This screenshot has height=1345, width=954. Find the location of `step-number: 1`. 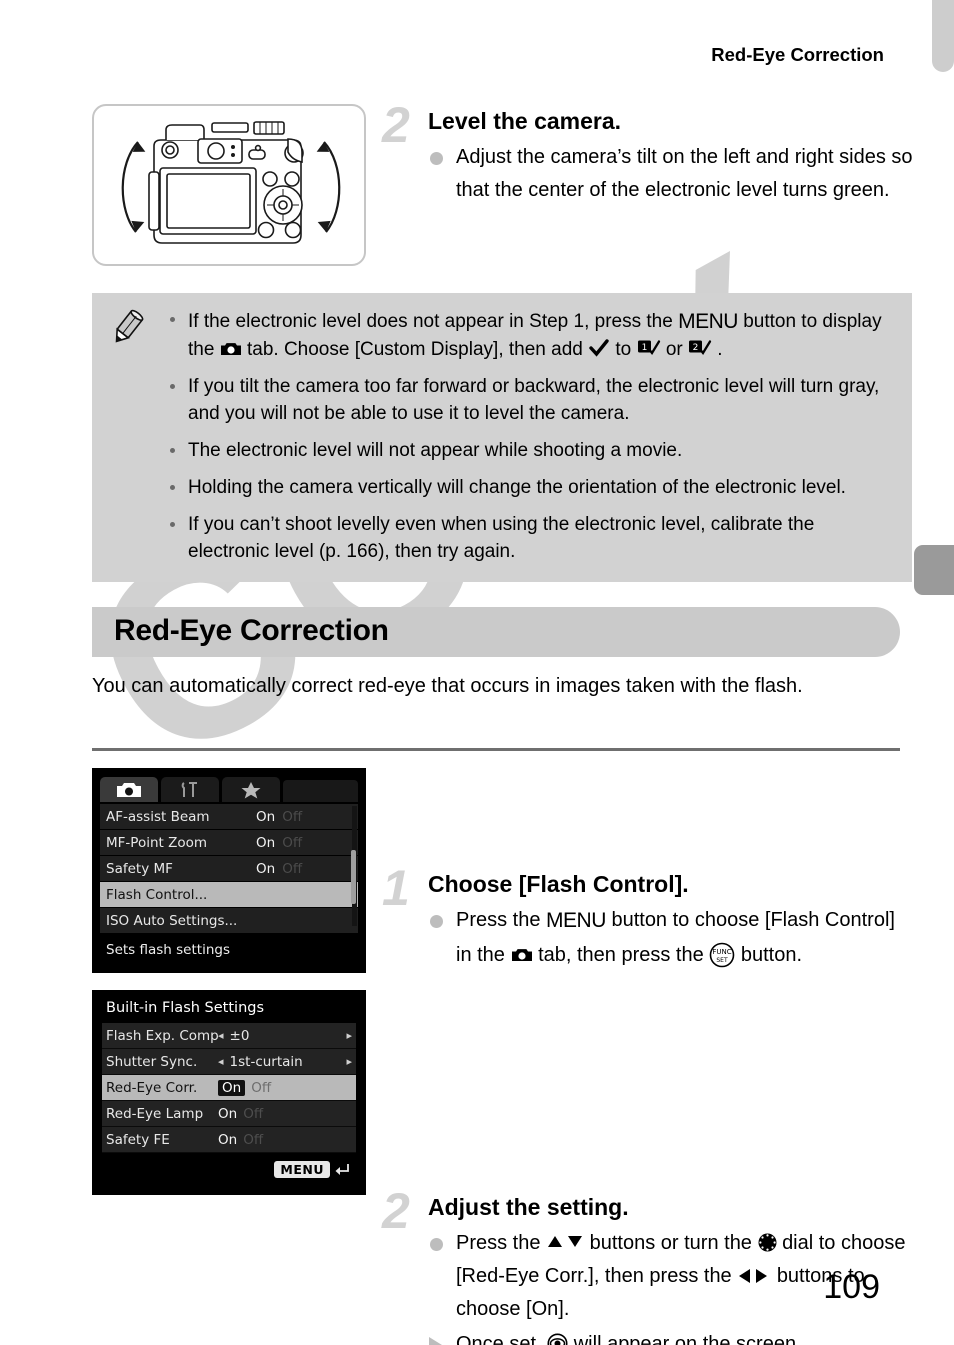

step-number: 1 is located at coordinates (396, 888).